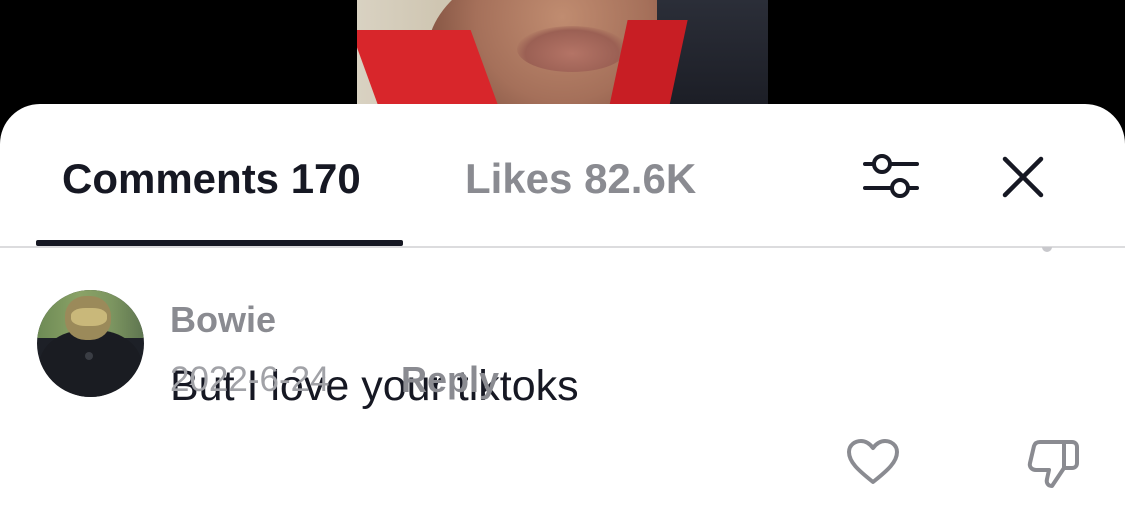 Image resolution: width=1125 pixels, height=520 pixels. I want to click on filter-button, so click(891, 176).